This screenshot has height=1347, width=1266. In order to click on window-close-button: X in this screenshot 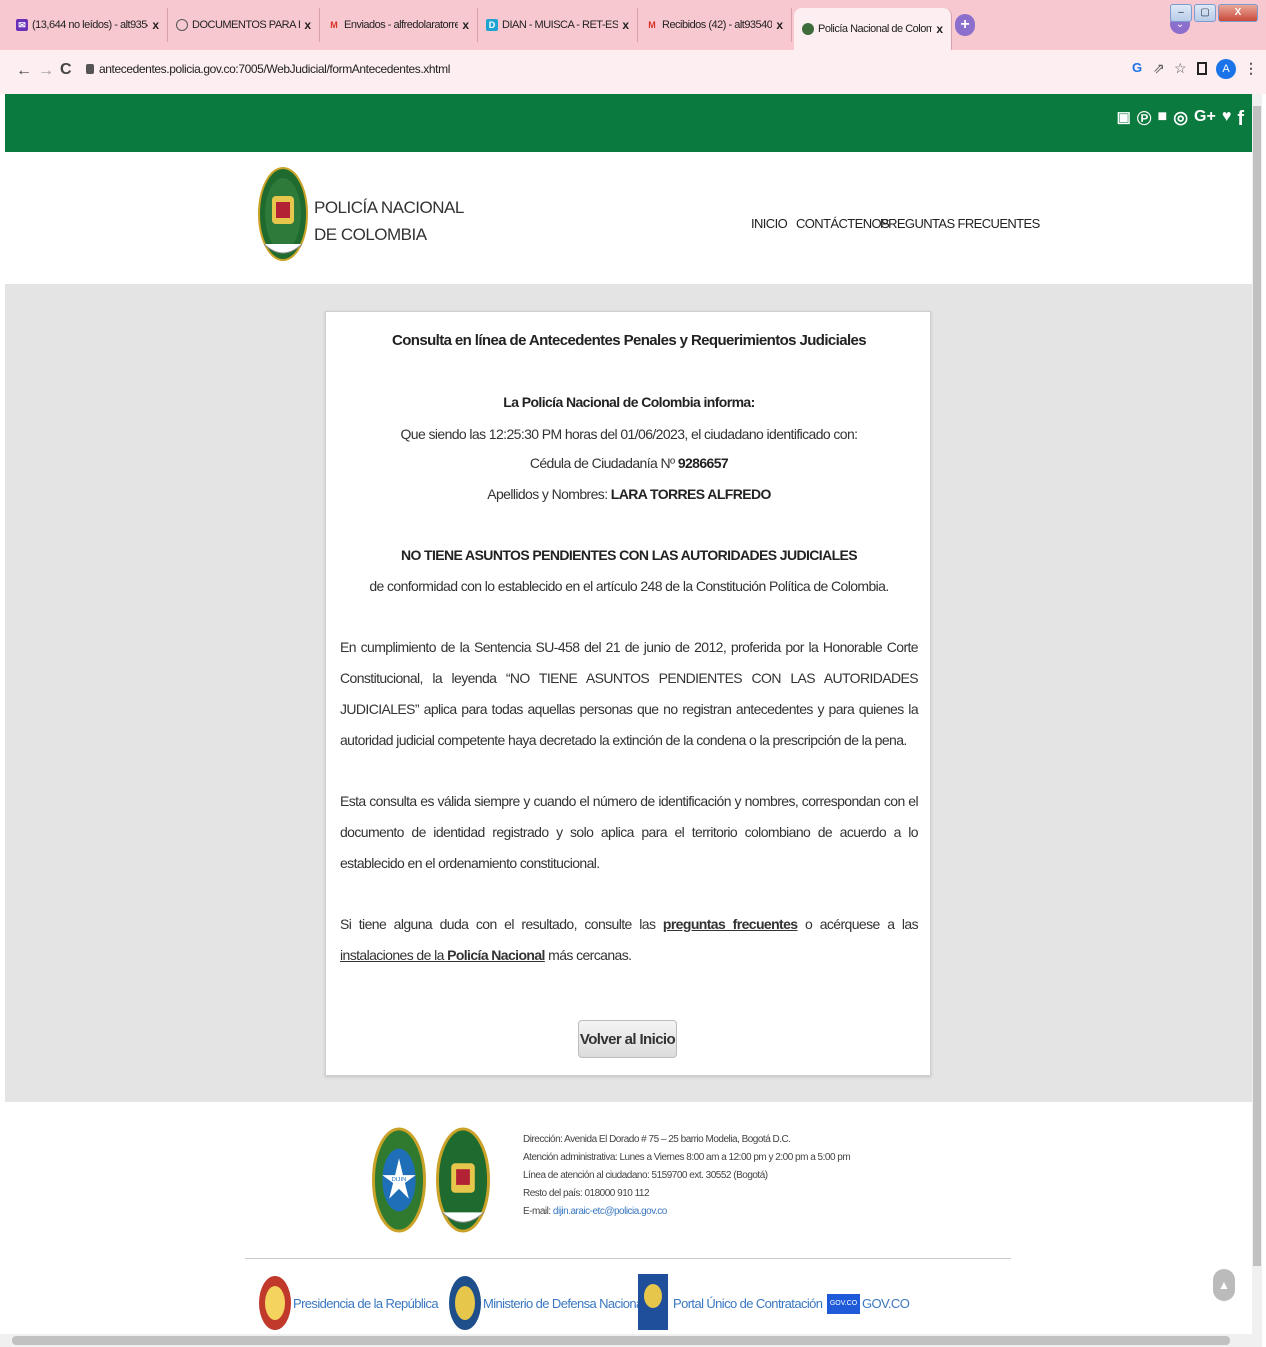, I will do `click(1238, 13)`.